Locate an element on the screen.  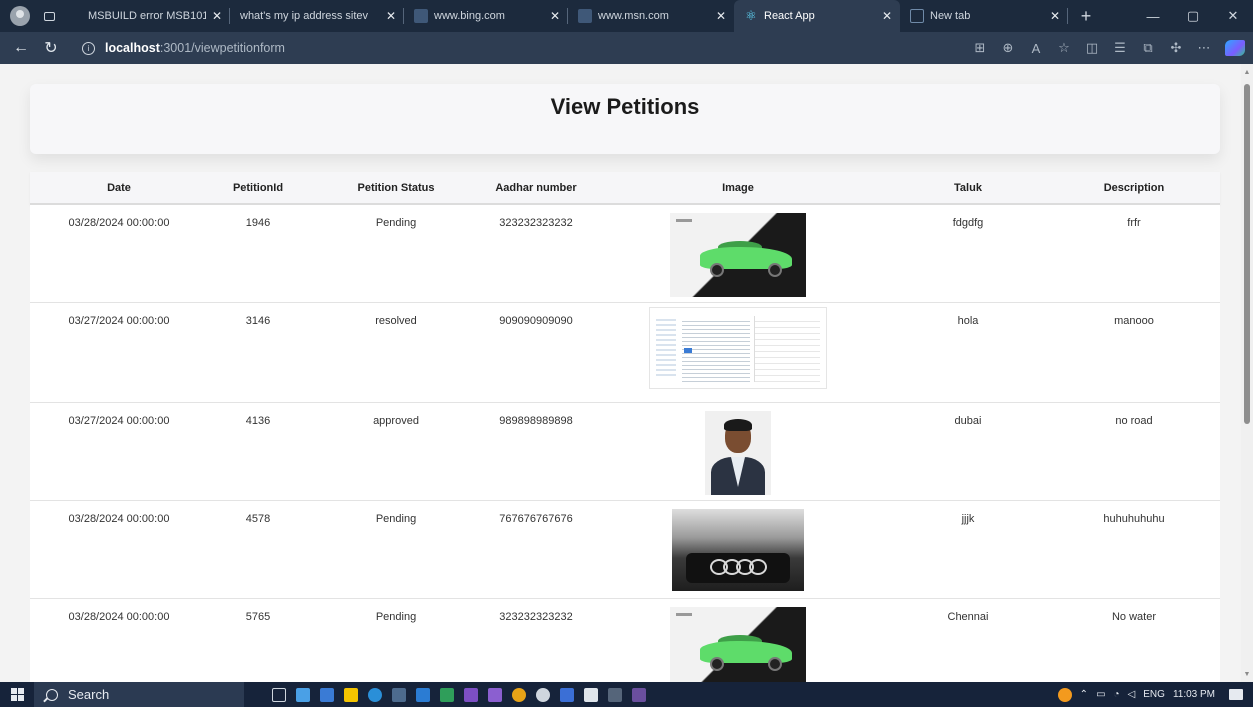
new-tab-button: + is located at coordinates (1086, 16).